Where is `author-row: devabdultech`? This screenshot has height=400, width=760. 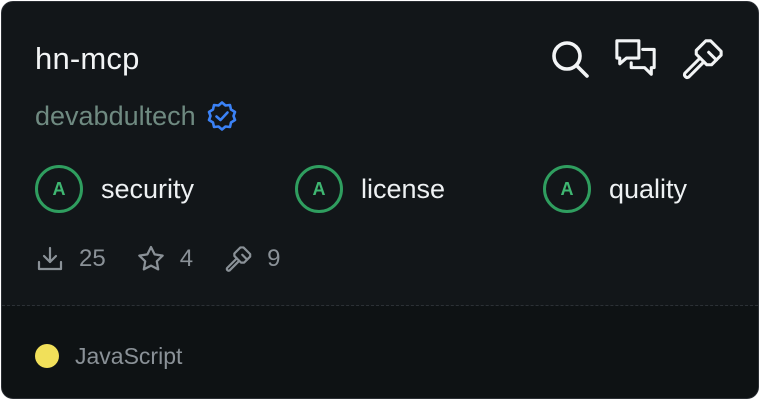 author-row: devabdultech is located at coordinates (136, 116).